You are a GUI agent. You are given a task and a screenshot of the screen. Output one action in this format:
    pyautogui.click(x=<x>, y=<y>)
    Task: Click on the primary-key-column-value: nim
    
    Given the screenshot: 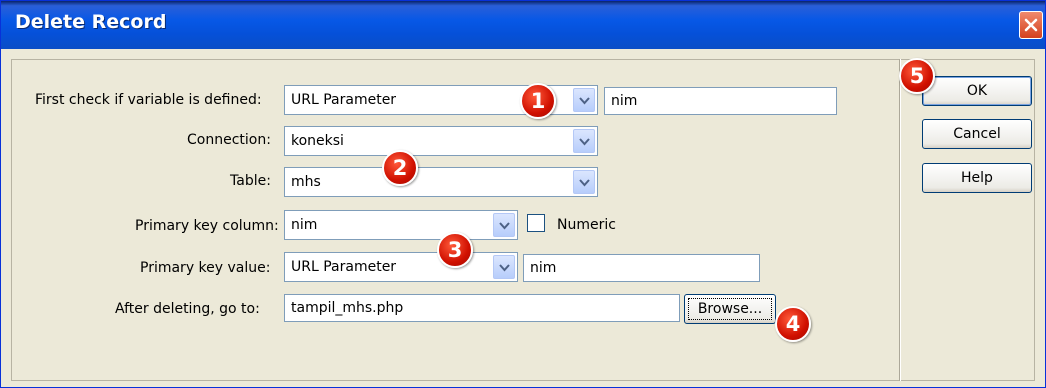 What is the action you would take?
    pyautogui.click(x=304, y=225)
    